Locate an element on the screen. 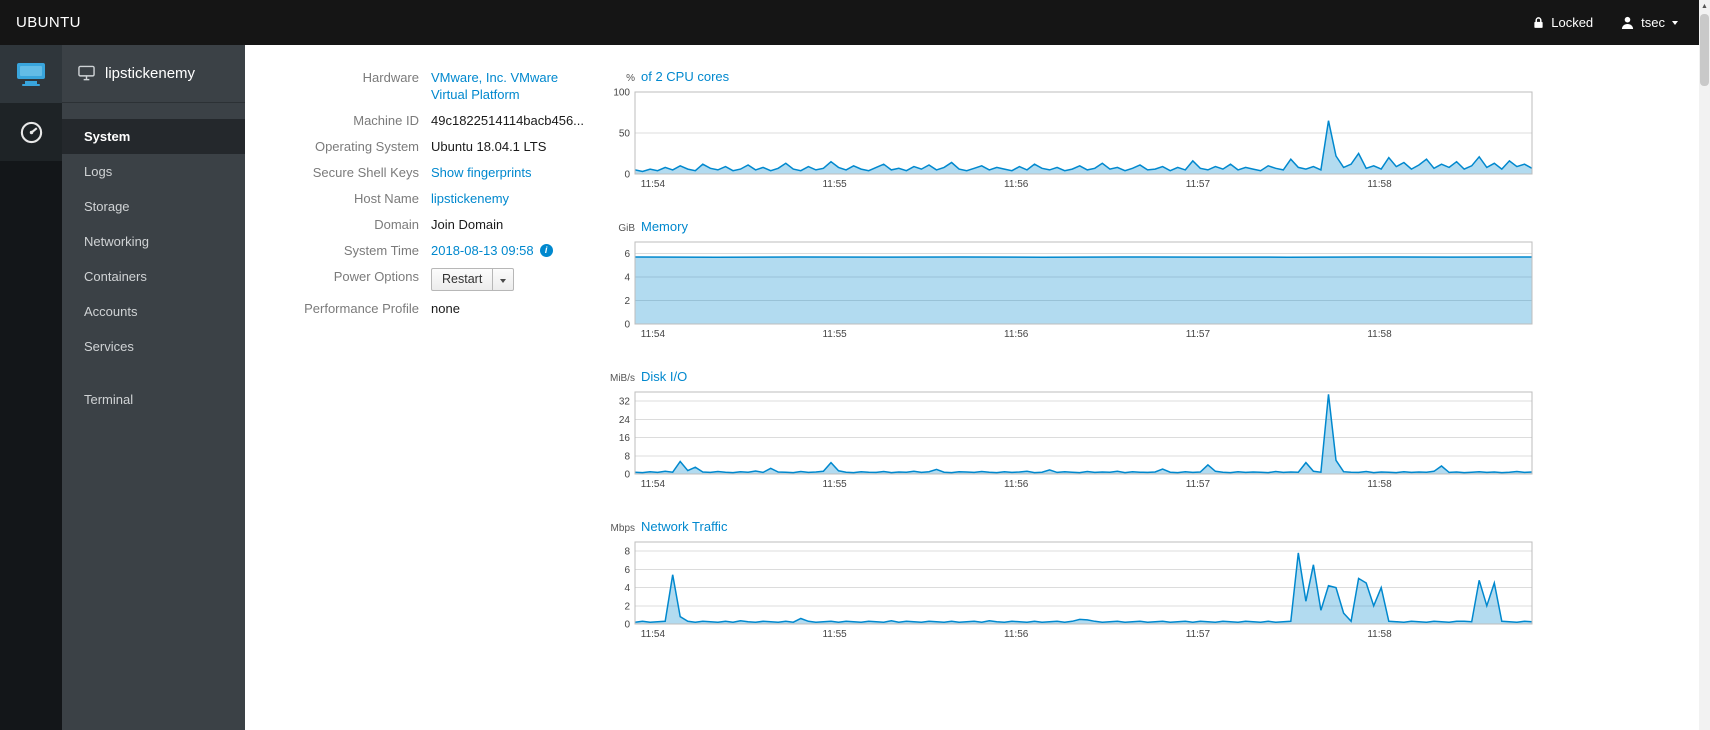  scrollbar-up-arrow: ▲ is located at coordinates (1704, 6).